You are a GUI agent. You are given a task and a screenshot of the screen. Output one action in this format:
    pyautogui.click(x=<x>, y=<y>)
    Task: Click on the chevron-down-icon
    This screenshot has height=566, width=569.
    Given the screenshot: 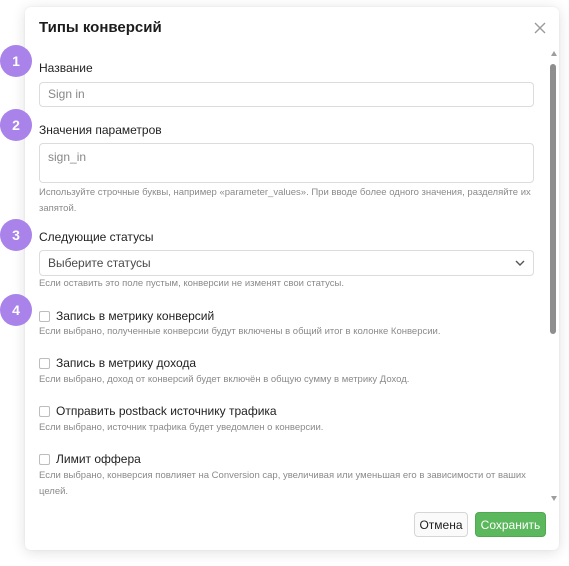 What is the action you would take?
    pyautogui.click(x=520, y=263)
    